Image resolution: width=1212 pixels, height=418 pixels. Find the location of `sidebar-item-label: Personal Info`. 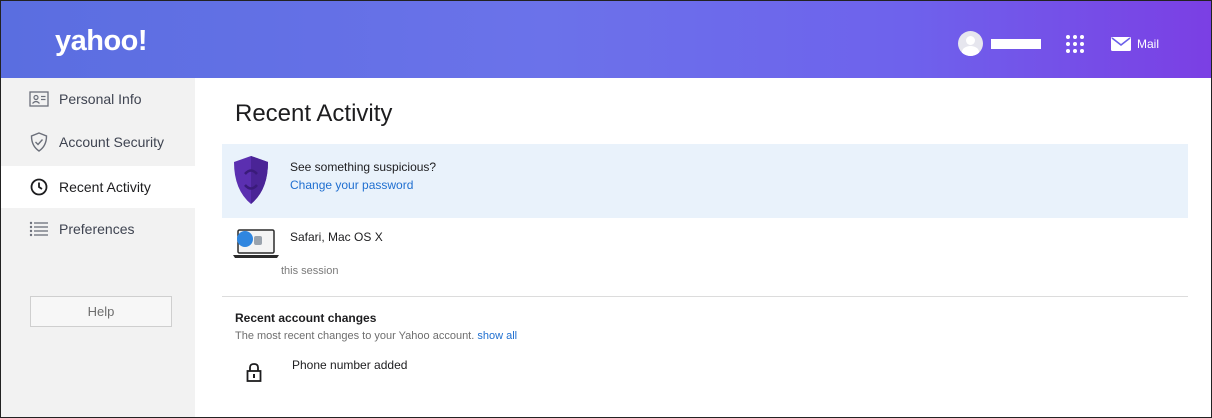

sidebar-item-label: Personal Info is located at coordinates (100, 99).